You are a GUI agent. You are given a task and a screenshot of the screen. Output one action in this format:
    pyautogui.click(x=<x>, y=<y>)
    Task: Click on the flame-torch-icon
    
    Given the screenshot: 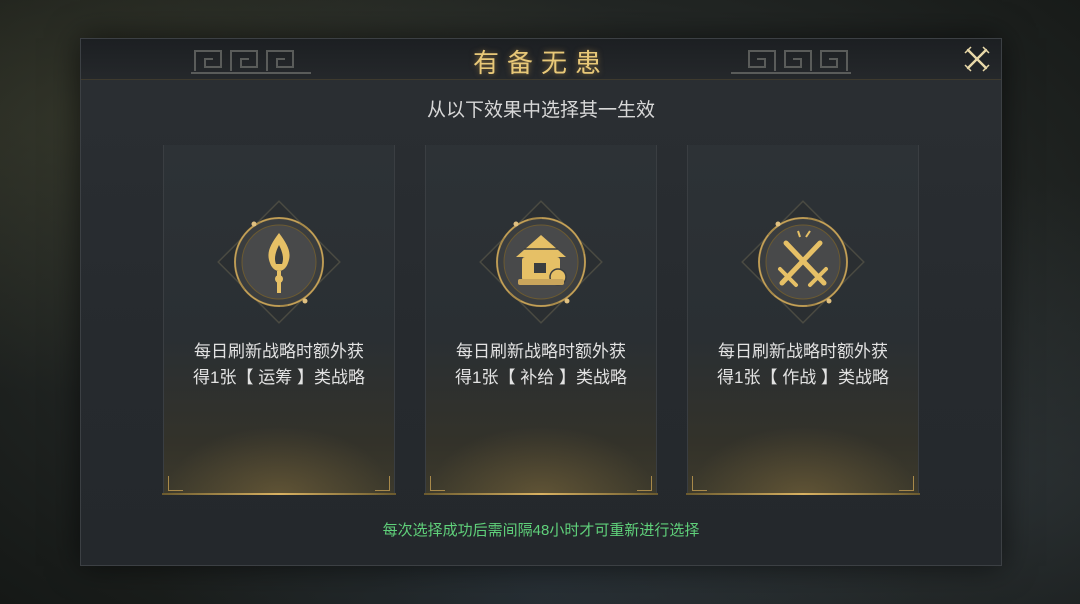 What is the action you would take?
    pyautogui.click(x=279, y=262)
    